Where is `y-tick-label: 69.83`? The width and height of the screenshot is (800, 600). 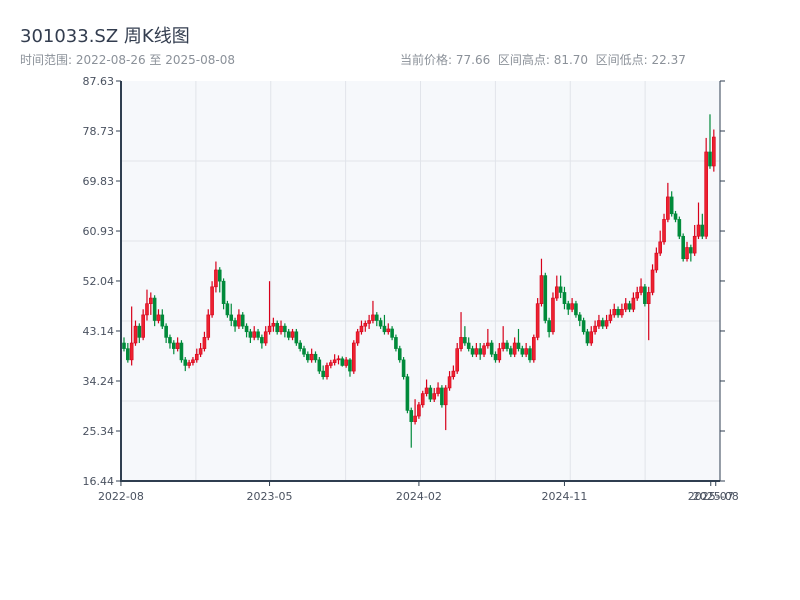
y-tick-label: 69.83 is located at coordinates (99, 181).